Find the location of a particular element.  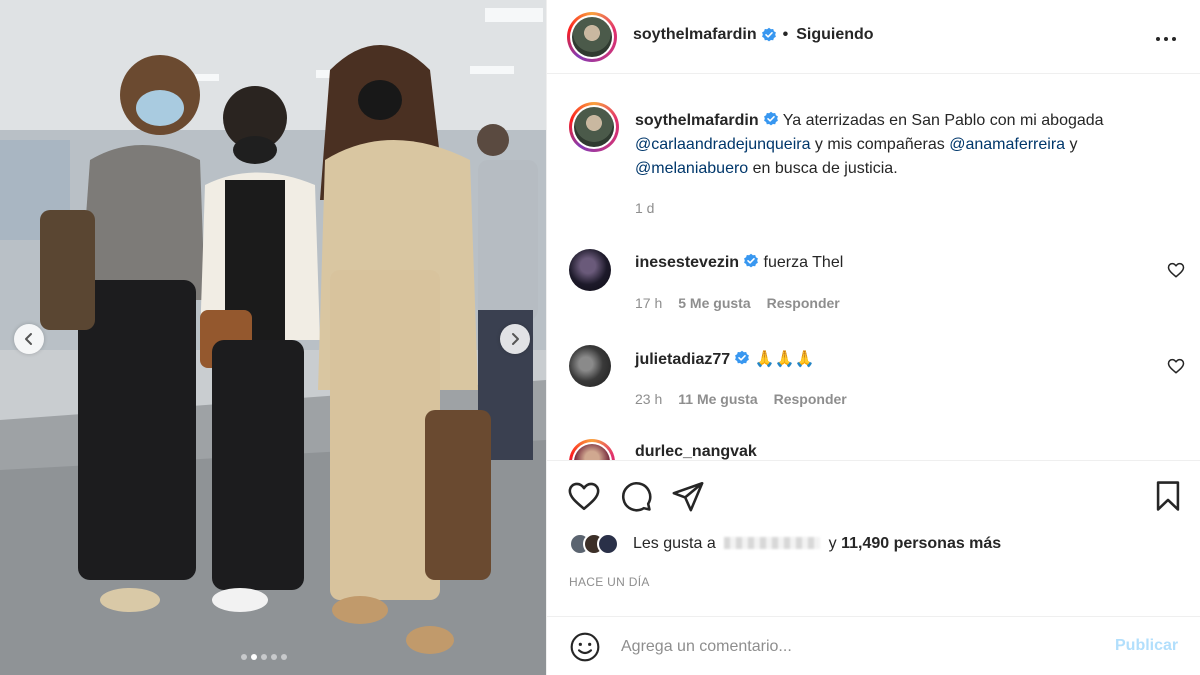

carousel-next-button is located at coordinates (515, 339).